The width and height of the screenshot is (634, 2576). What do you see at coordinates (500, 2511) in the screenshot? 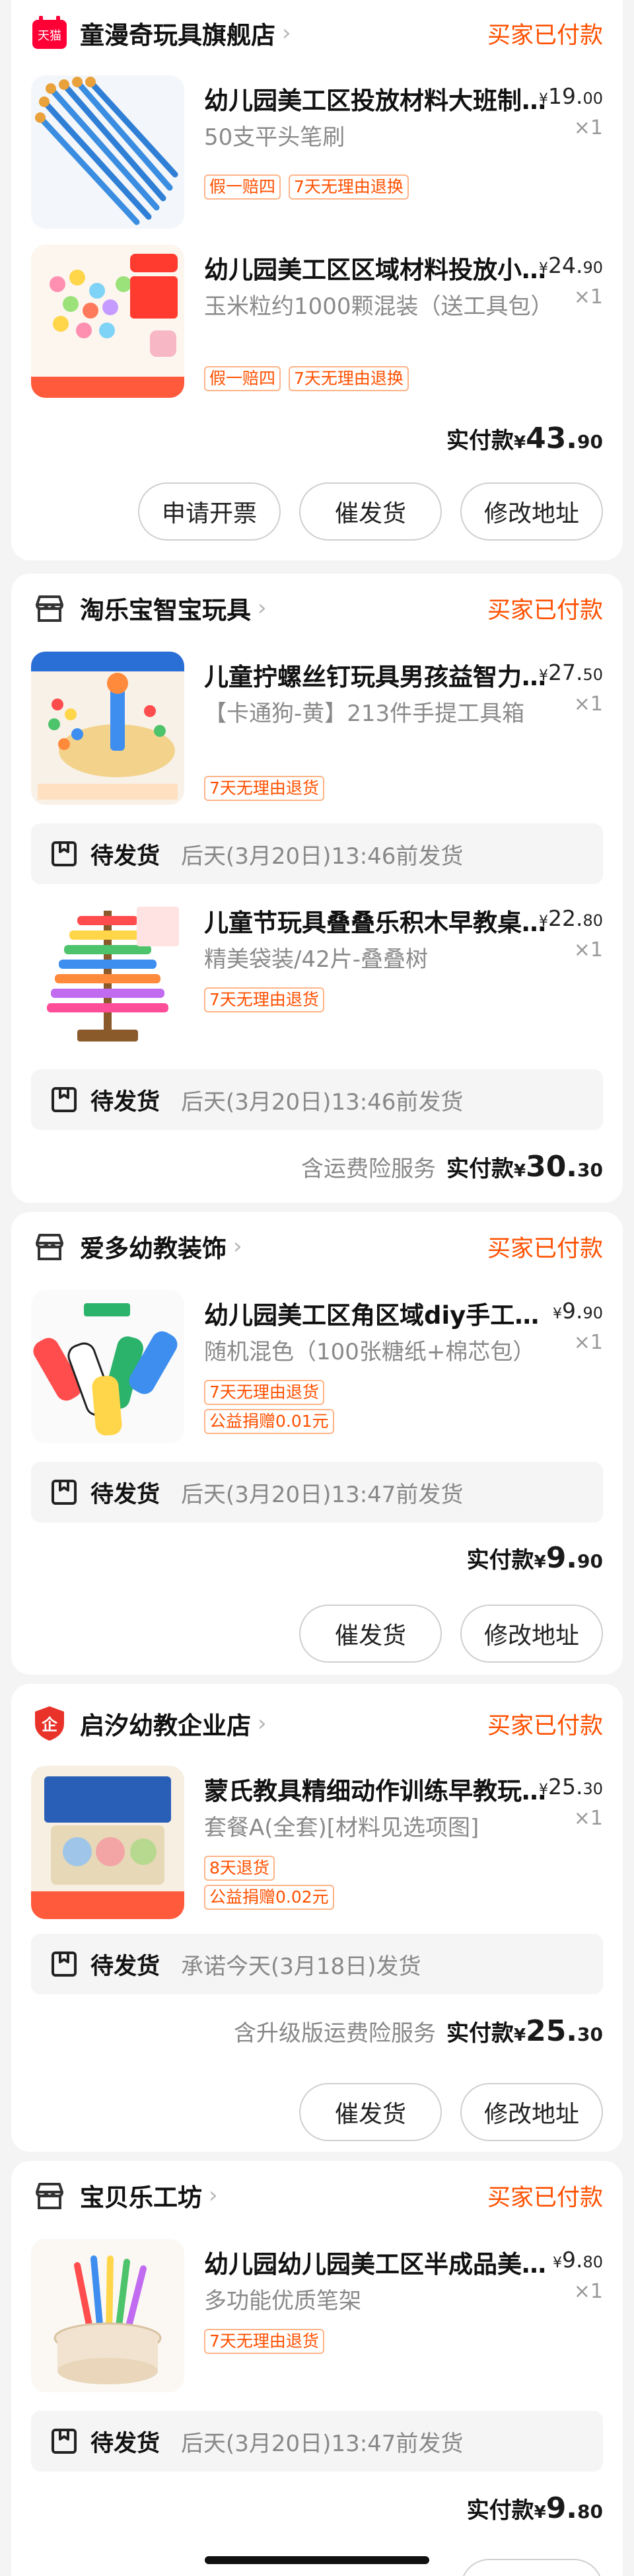
I see `total-label: 实付款` at bounding box center [500, 2511].